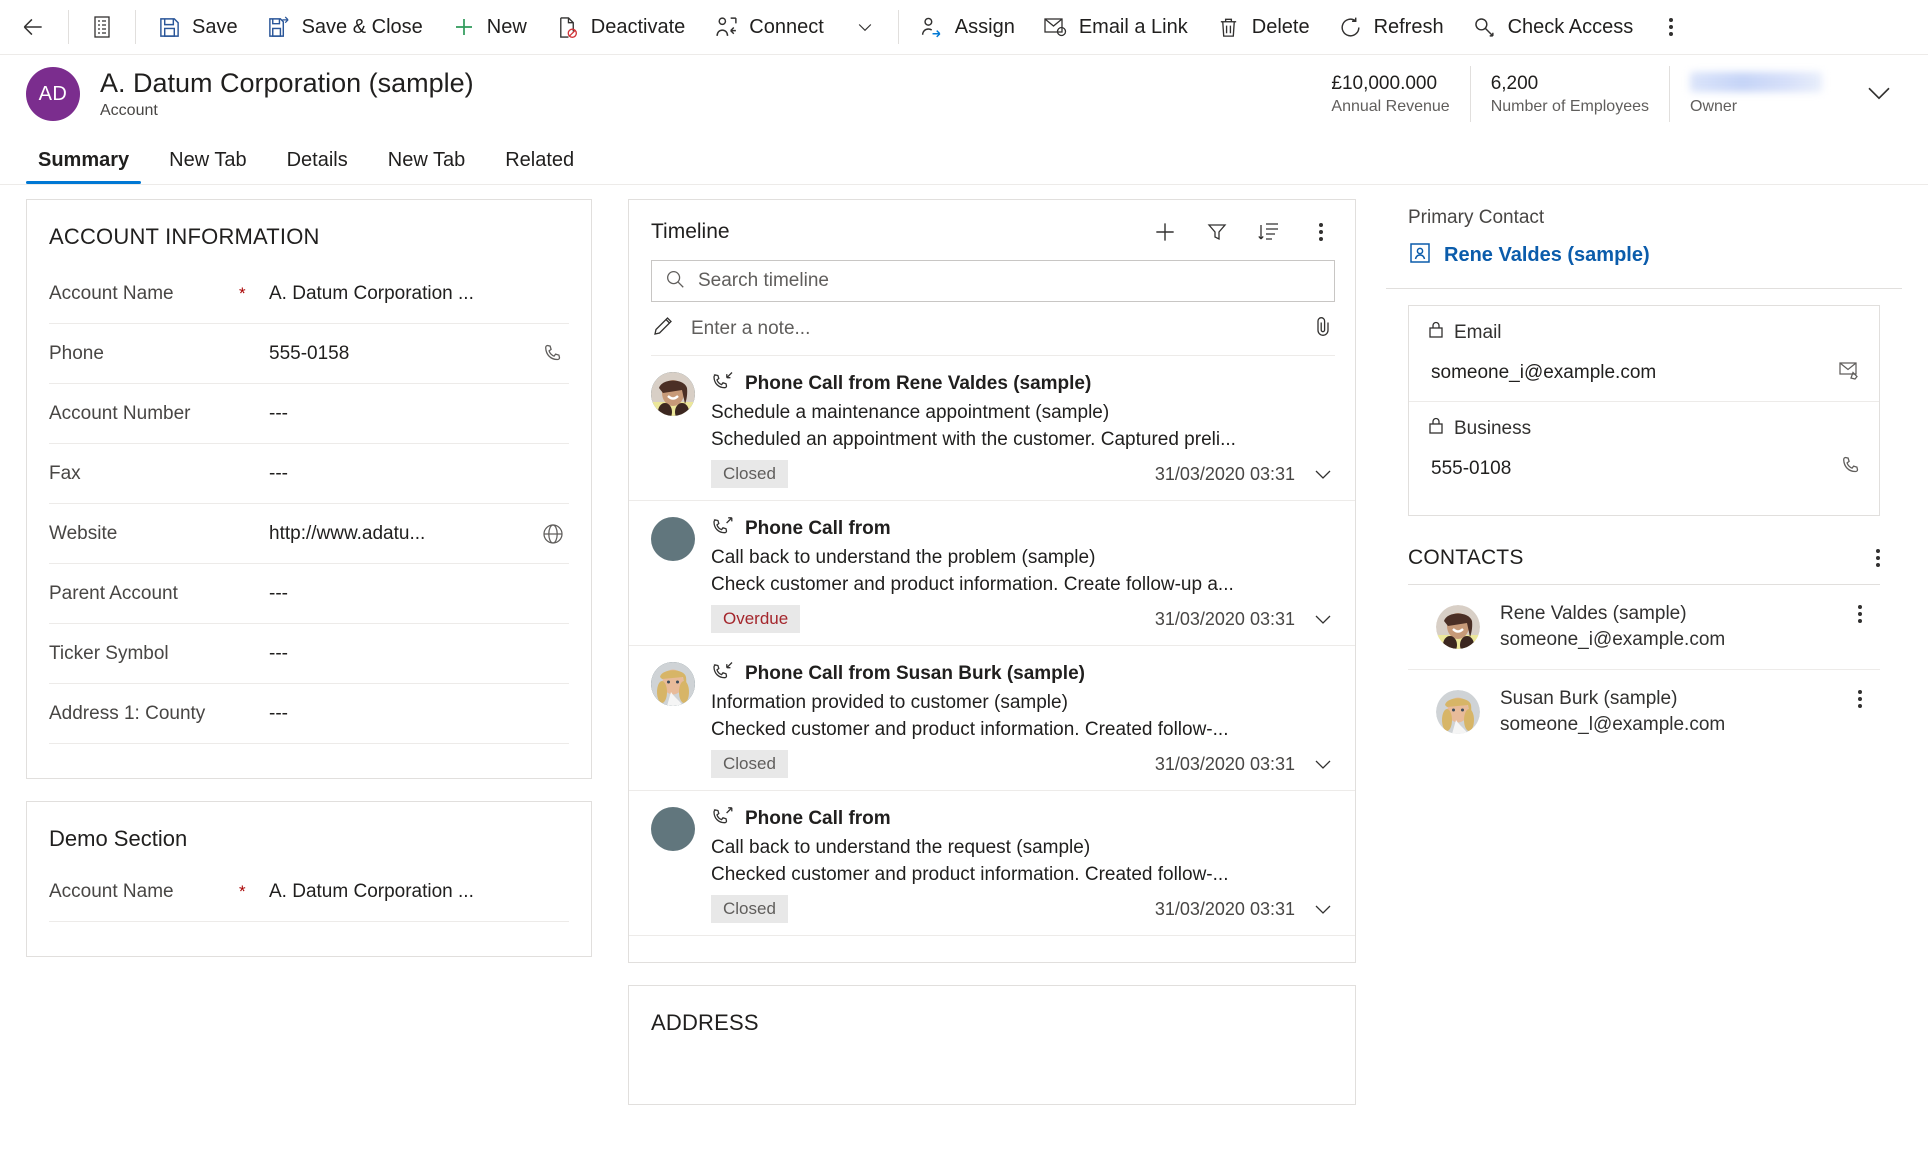 Image resolution: width=1928 pixels, height=1161 pixels. Describe the element at coordinates (818, 818) in the screenshot. I see `timeline-item-subject: Phone Call from` at that location.